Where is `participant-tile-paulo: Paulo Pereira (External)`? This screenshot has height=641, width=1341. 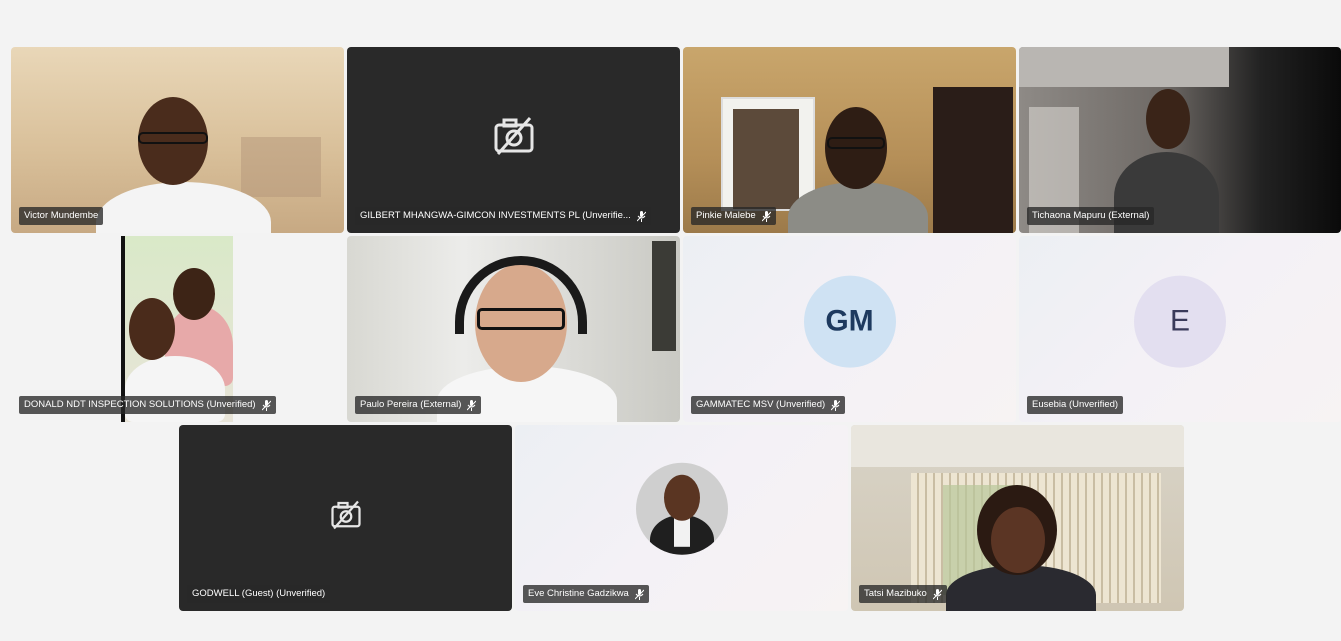
participant-tile-paulo: Paulo Pereira (External) is located at coordinates (513, 329).